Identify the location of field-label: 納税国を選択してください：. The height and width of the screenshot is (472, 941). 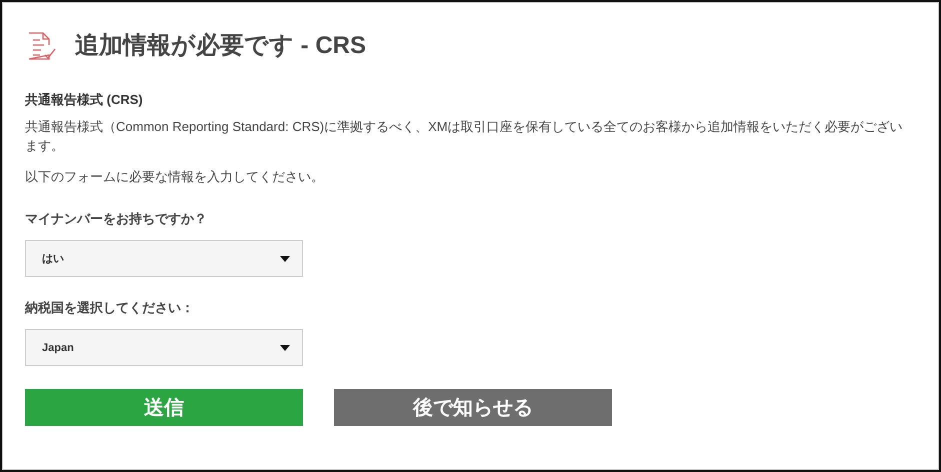
(110, 308).